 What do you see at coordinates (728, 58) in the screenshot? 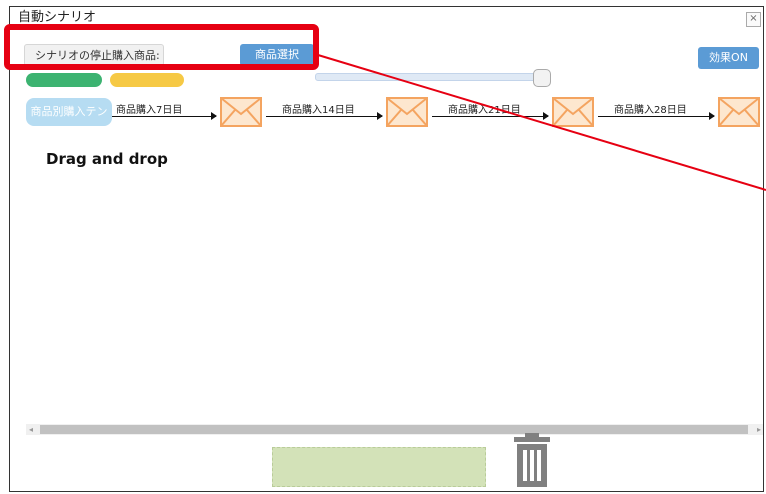
I see `effect-on-button: 効果ON` at bounding box center [728, 58].